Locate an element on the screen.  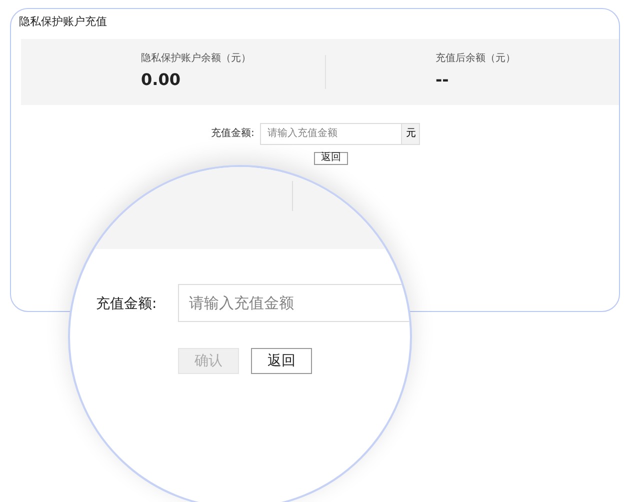
stat-value: -- is located at coordinates (443, 80).